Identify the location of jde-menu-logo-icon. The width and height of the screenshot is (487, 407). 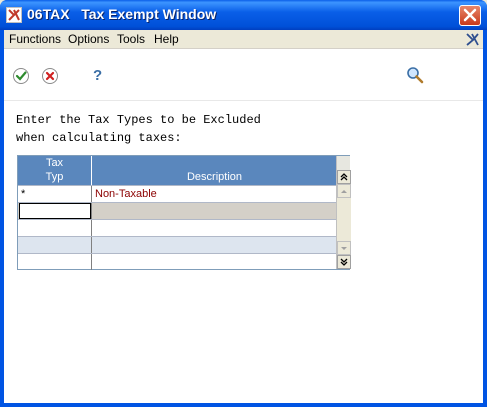
(472, 39).